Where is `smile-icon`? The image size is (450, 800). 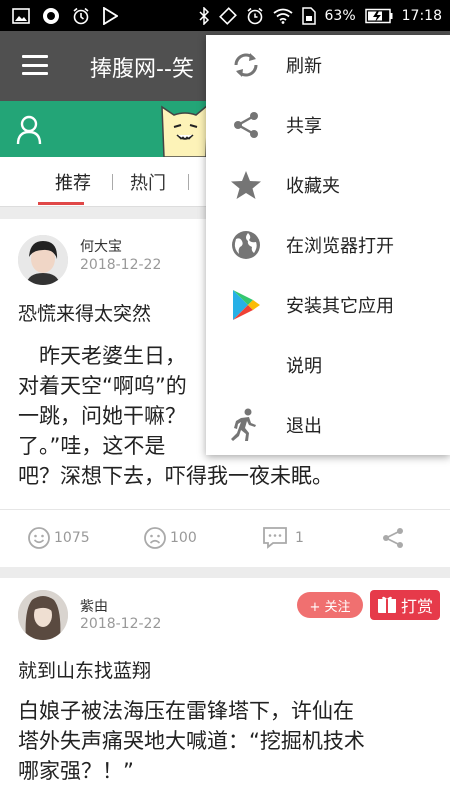
smile-icon is located at coordinates (39, 538).